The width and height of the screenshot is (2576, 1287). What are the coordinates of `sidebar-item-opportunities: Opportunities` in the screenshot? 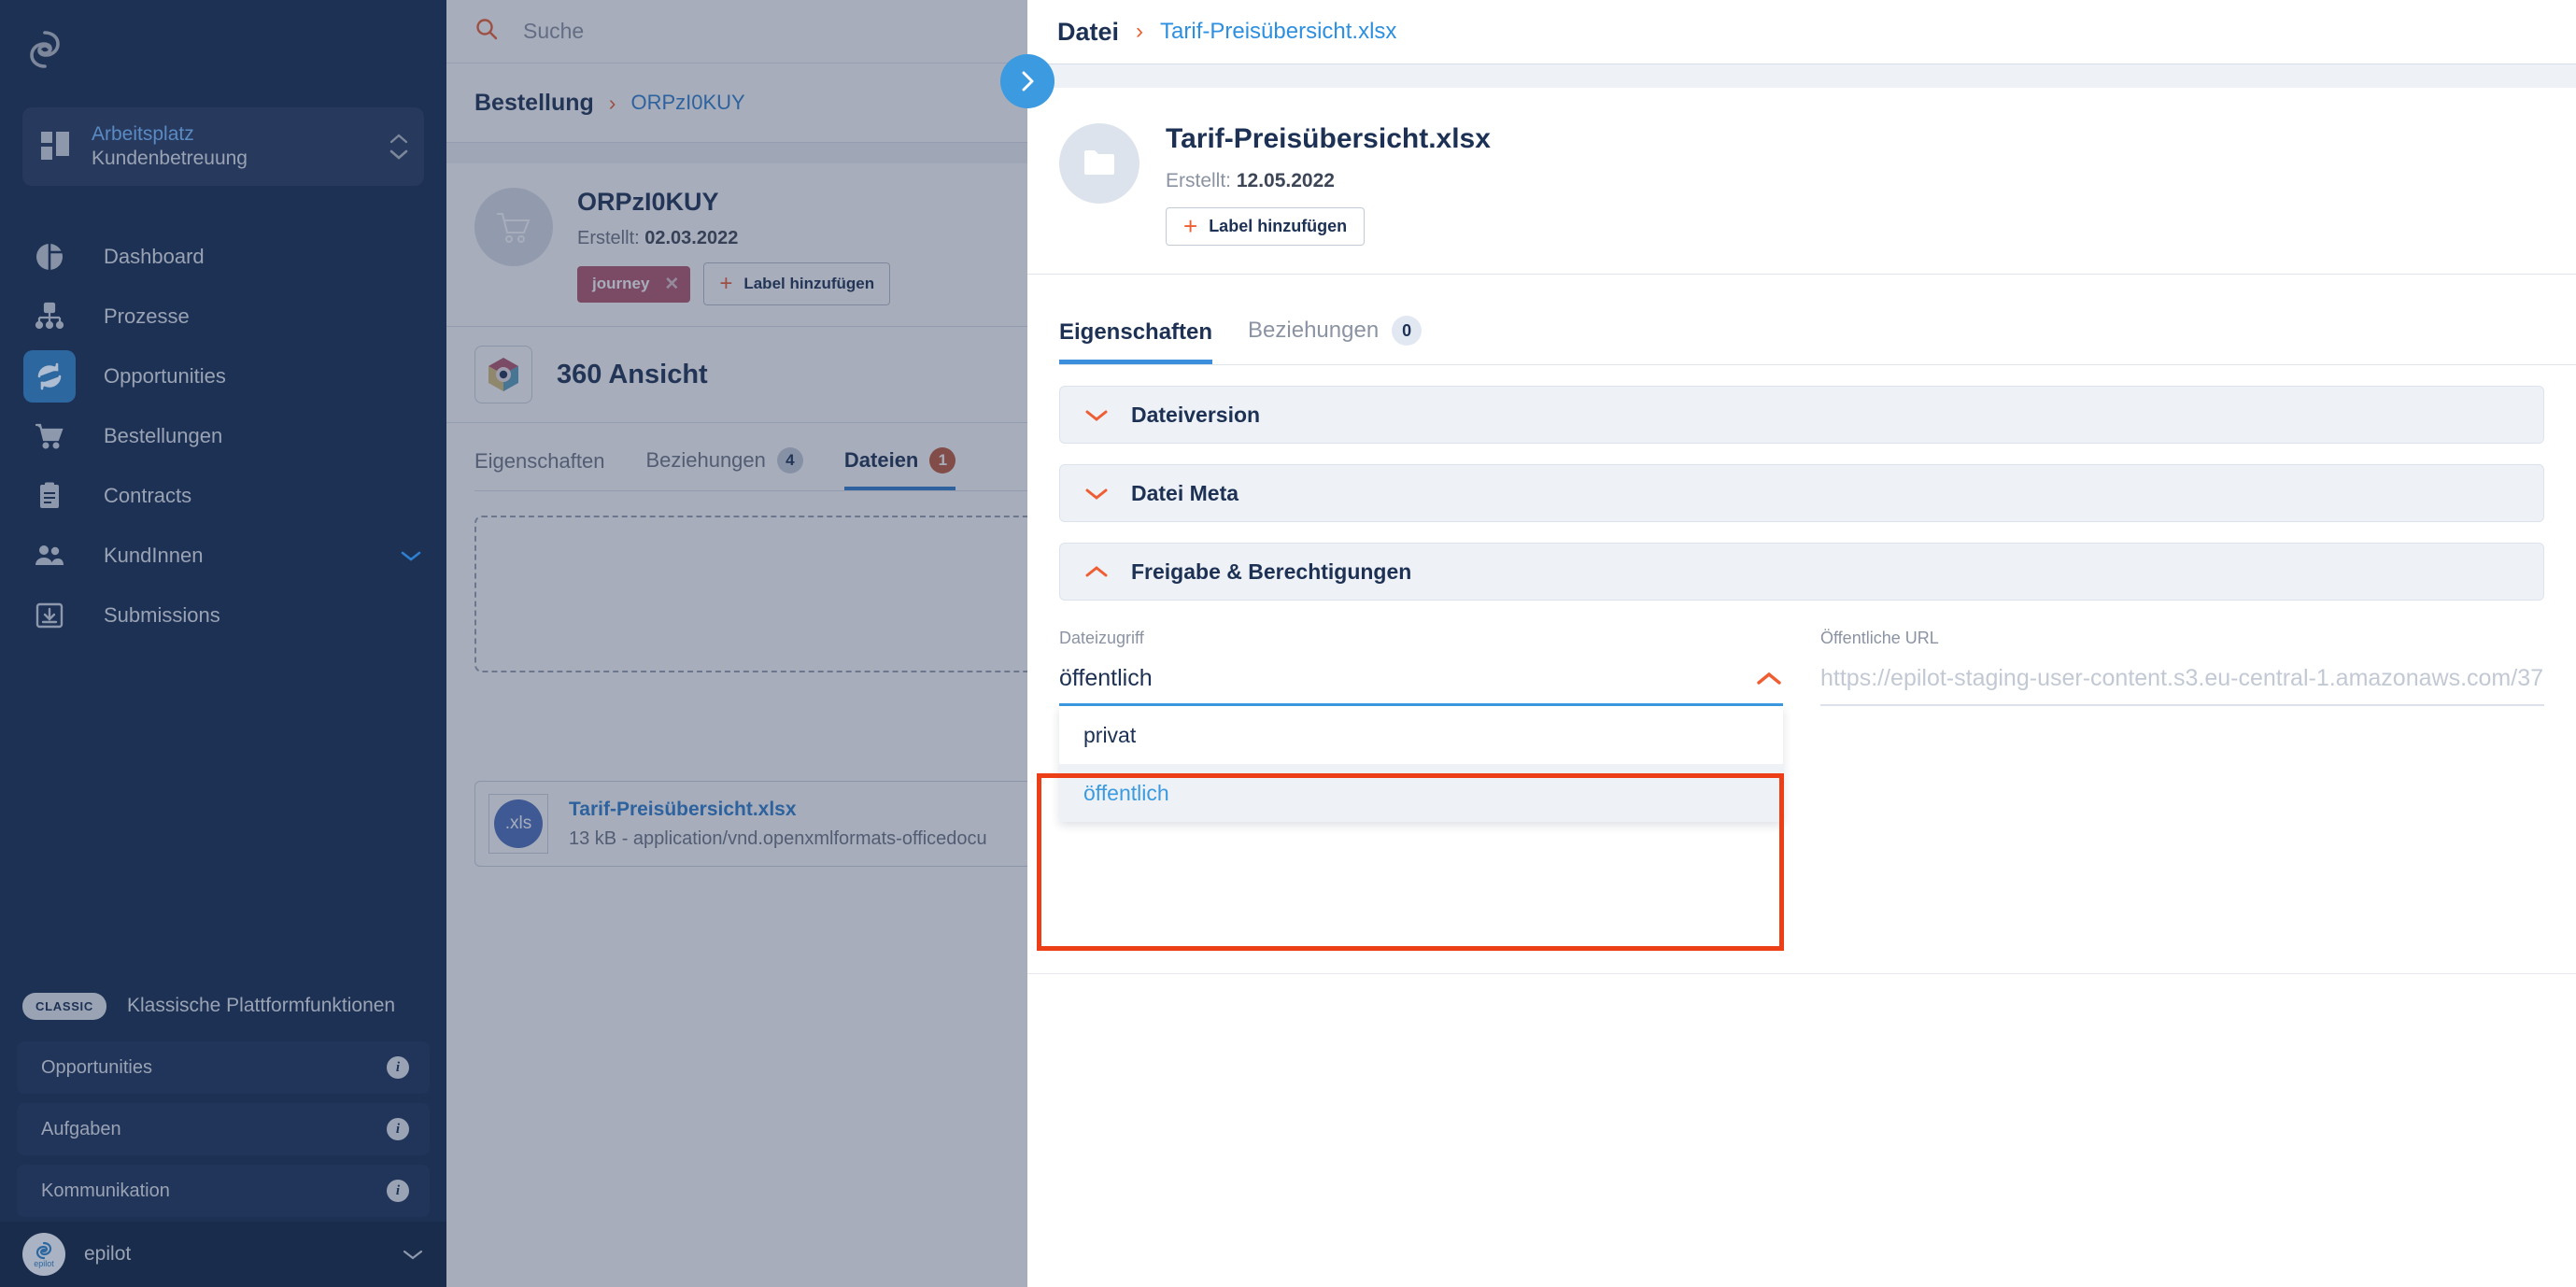 It's located at (223, 376).